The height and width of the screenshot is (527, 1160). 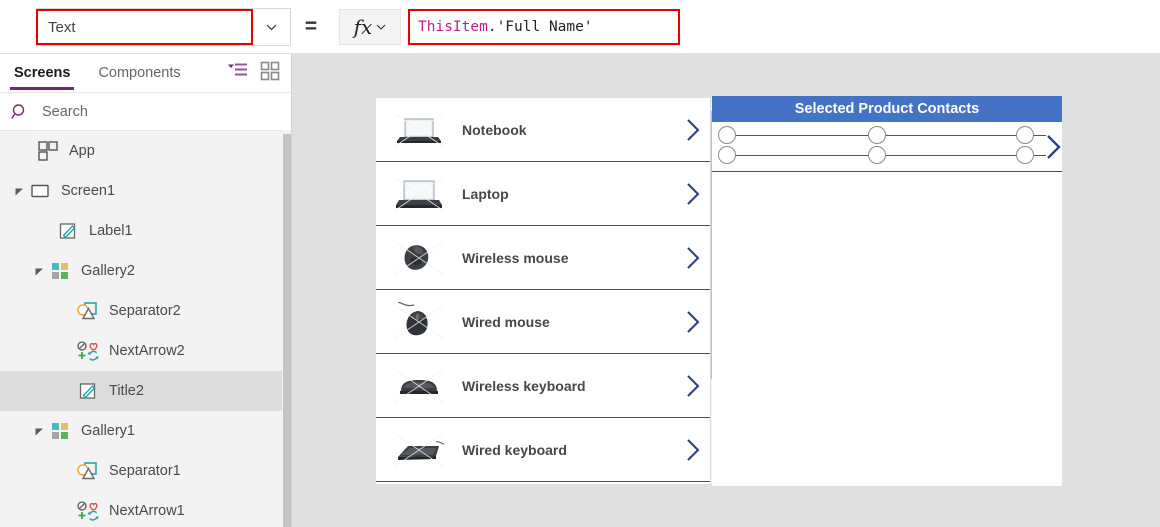 What do you see at coordinates (146, 391) in the screenshot?
I see `tree-item-title2: Title2` at bounding box center [146, 391].